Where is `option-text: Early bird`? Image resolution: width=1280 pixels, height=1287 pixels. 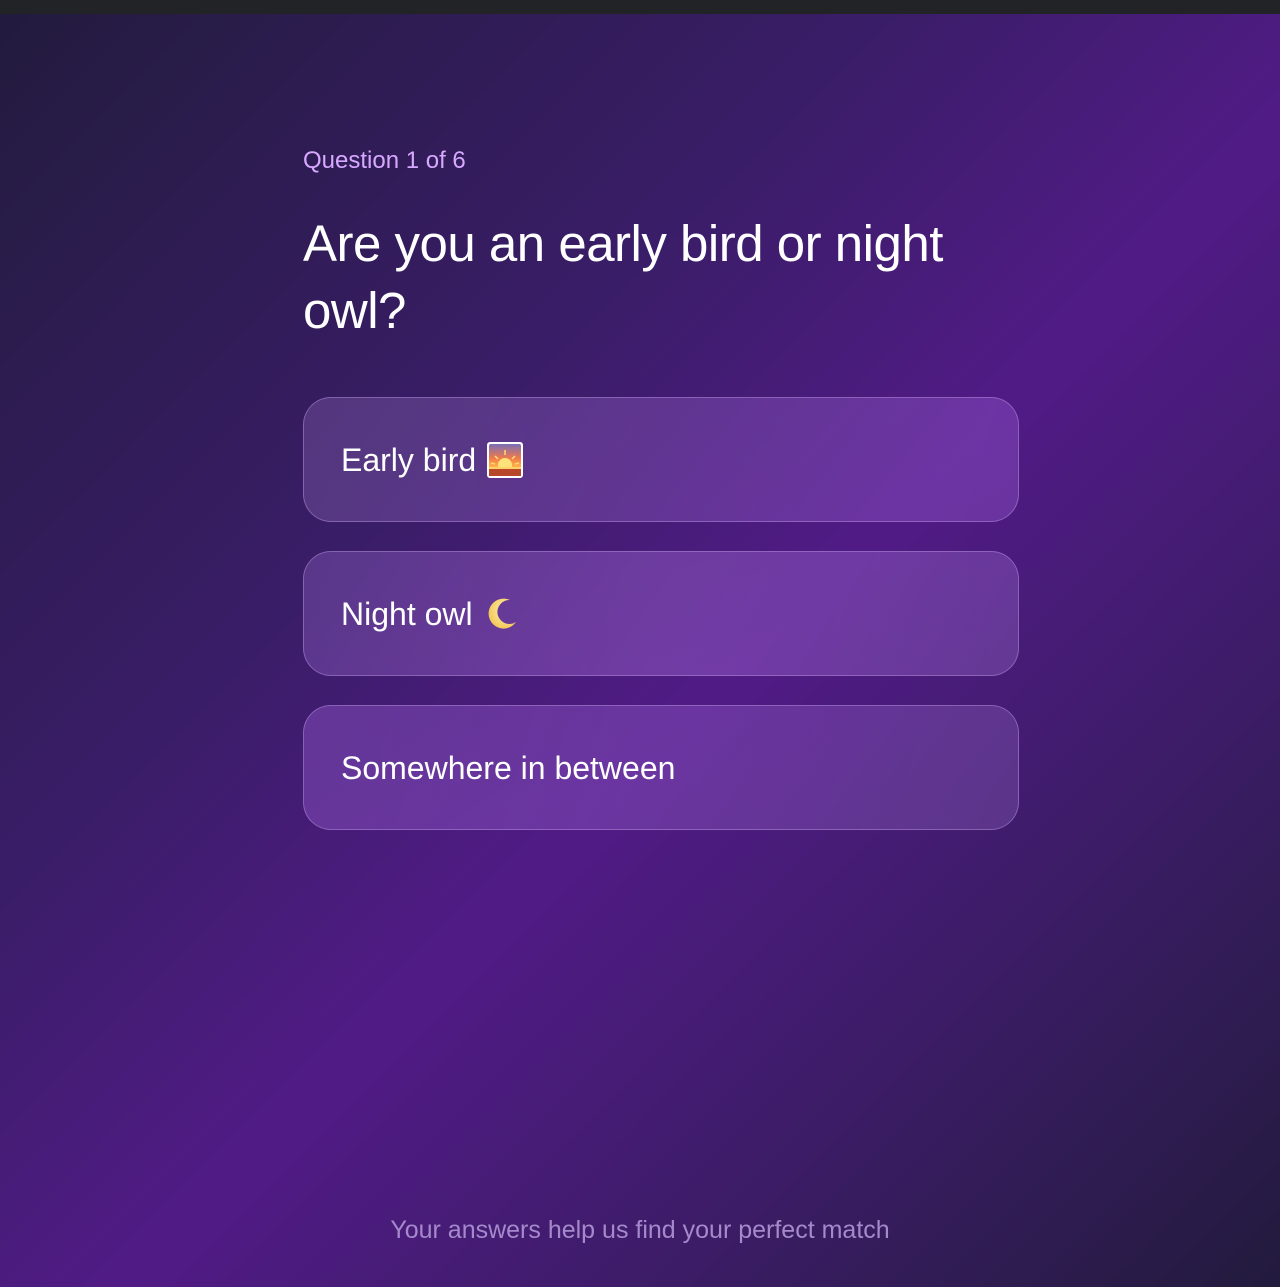
option-text: Early bird is located at coordinates (409, 459).